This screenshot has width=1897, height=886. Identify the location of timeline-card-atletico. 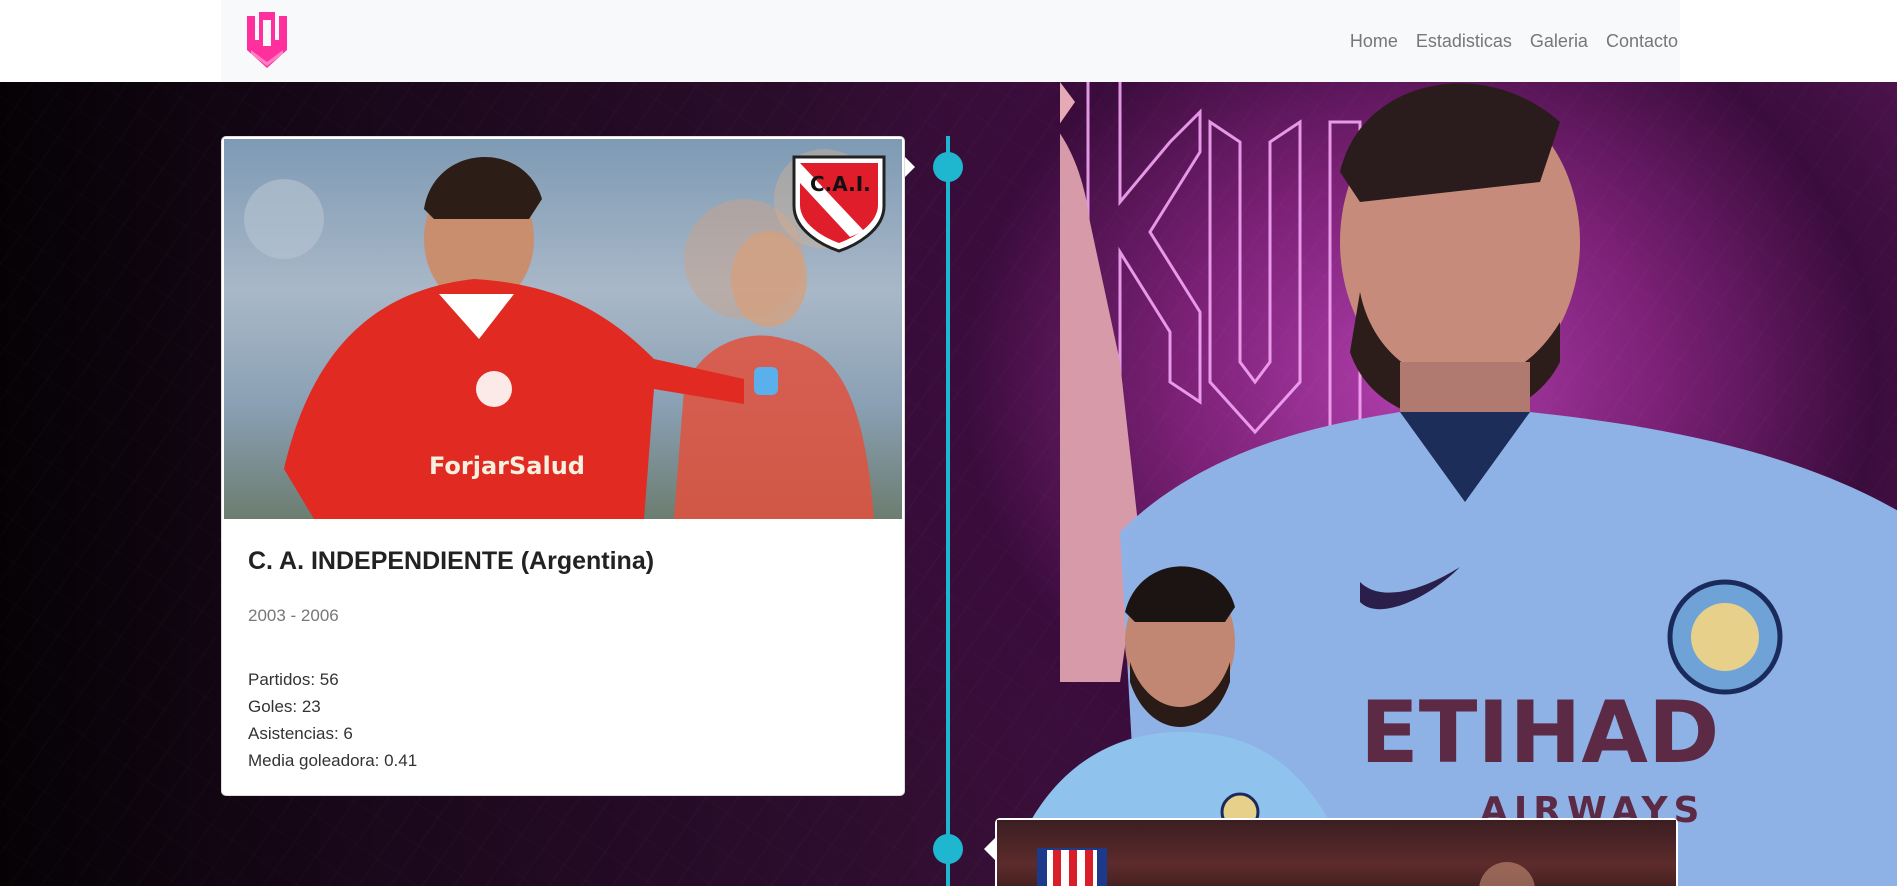
(1336, 852).